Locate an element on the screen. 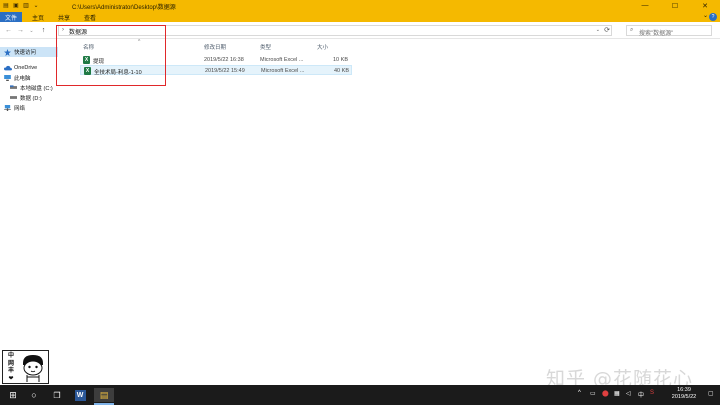 The height and width of the screenshot is (405, 720). file-size: 40 KB is located at coordinates (341, 71).